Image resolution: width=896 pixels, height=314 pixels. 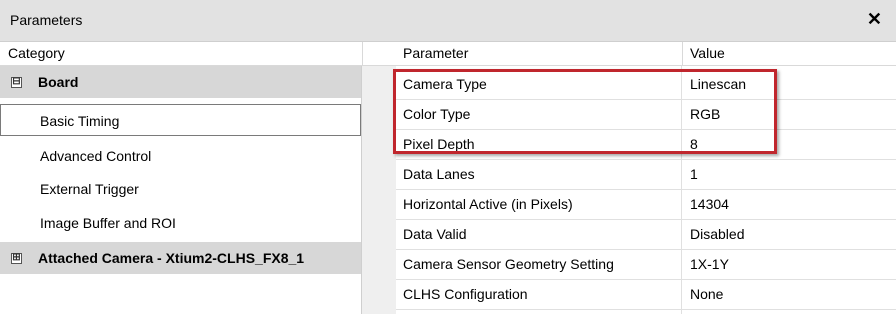 I want to click on parameter-name: Data Valid, so click(x=435, y=234).